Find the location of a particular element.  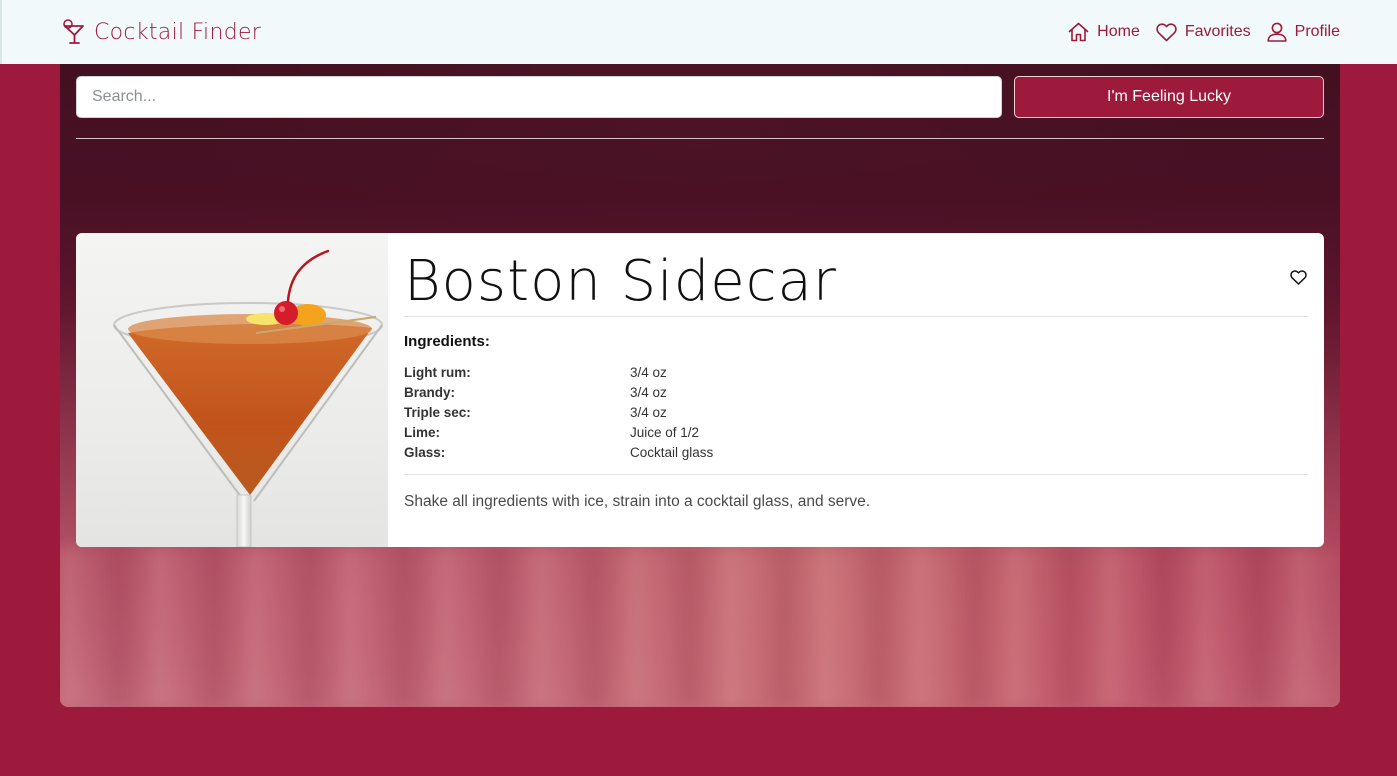

search-divider is located at coordinates (700, 138).